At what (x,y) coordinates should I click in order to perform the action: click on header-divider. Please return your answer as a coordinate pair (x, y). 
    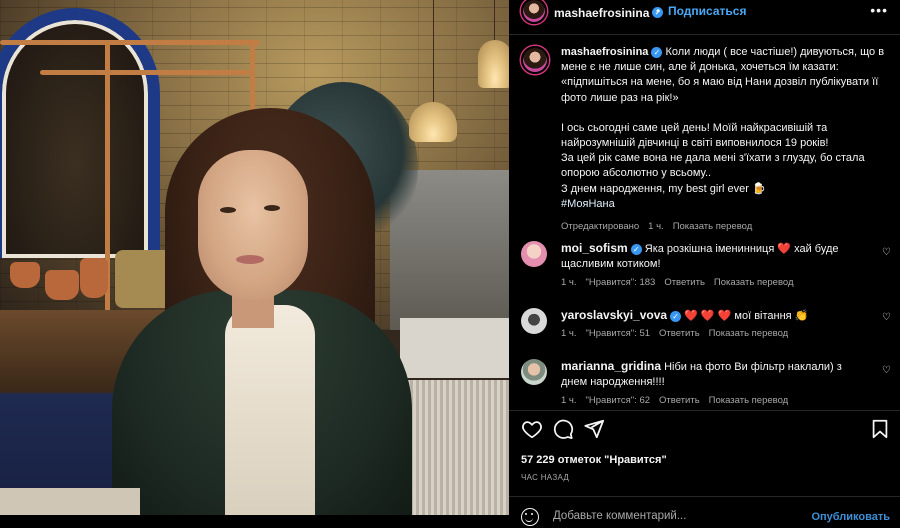
    Looking at the image, I should click on (704, 34).